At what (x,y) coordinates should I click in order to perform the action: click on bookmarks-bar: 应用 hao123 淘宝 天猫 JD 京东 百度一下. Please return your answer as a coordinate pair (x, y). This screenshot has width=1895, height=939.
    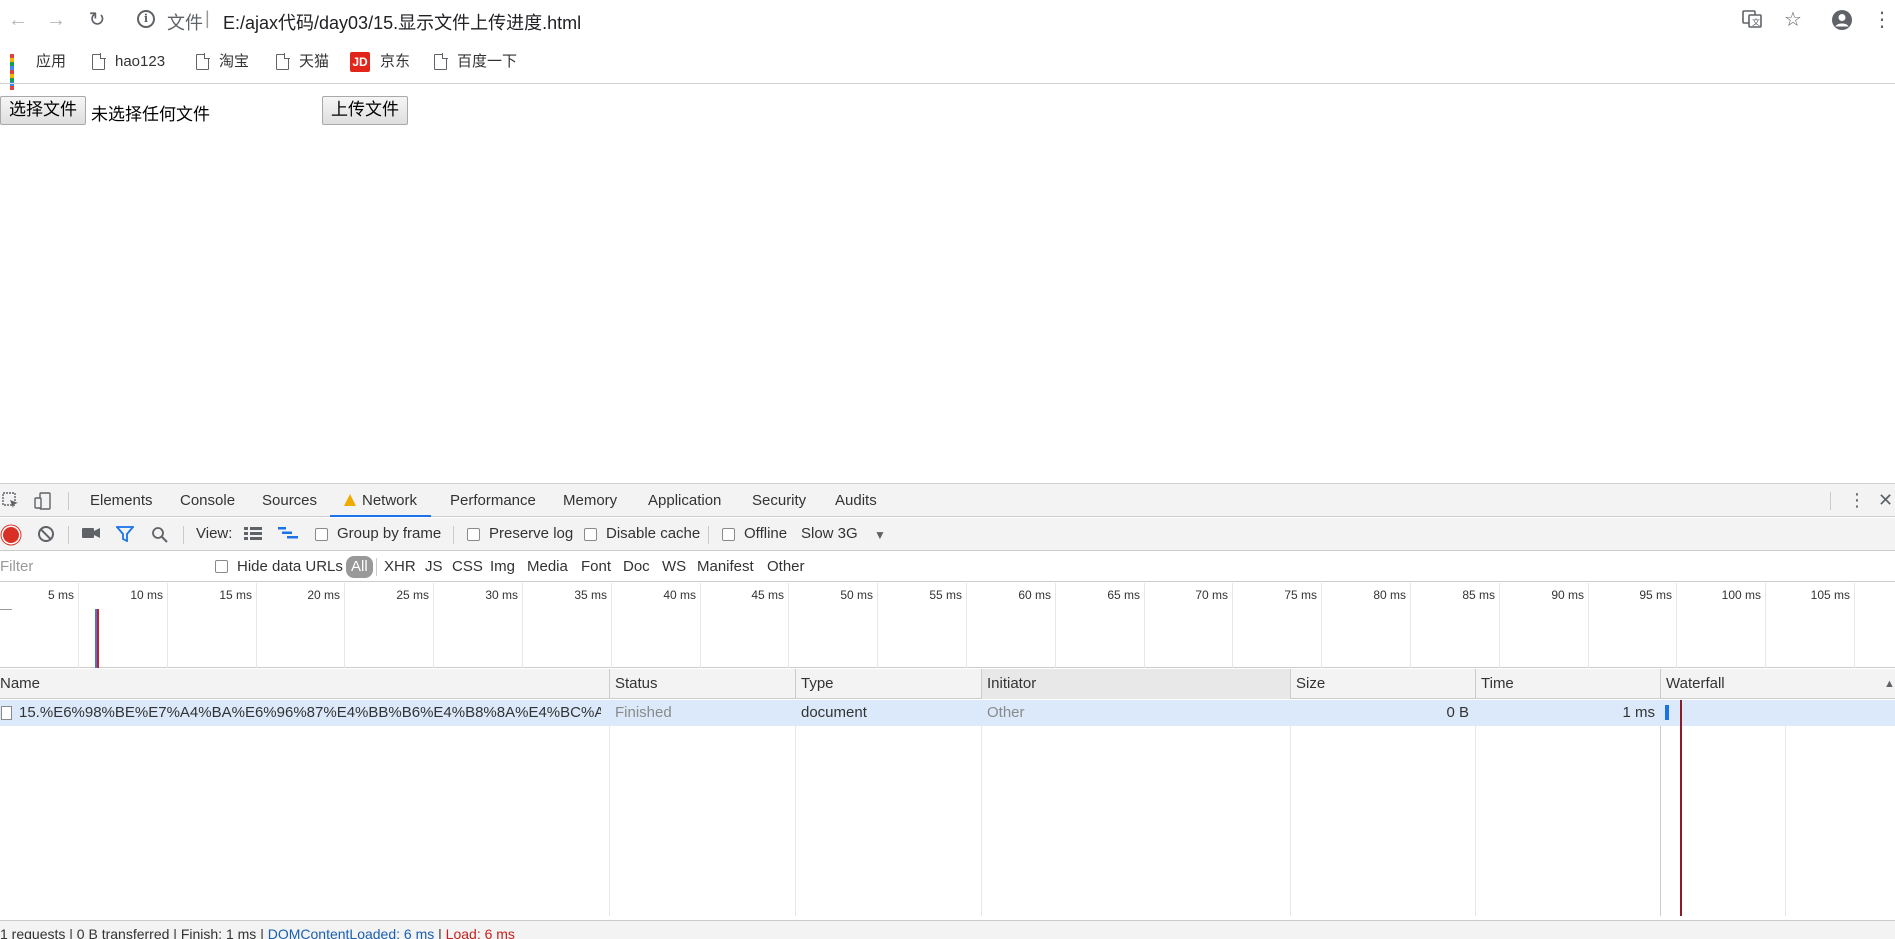
    Looking at the image, I should click on (947, 68).